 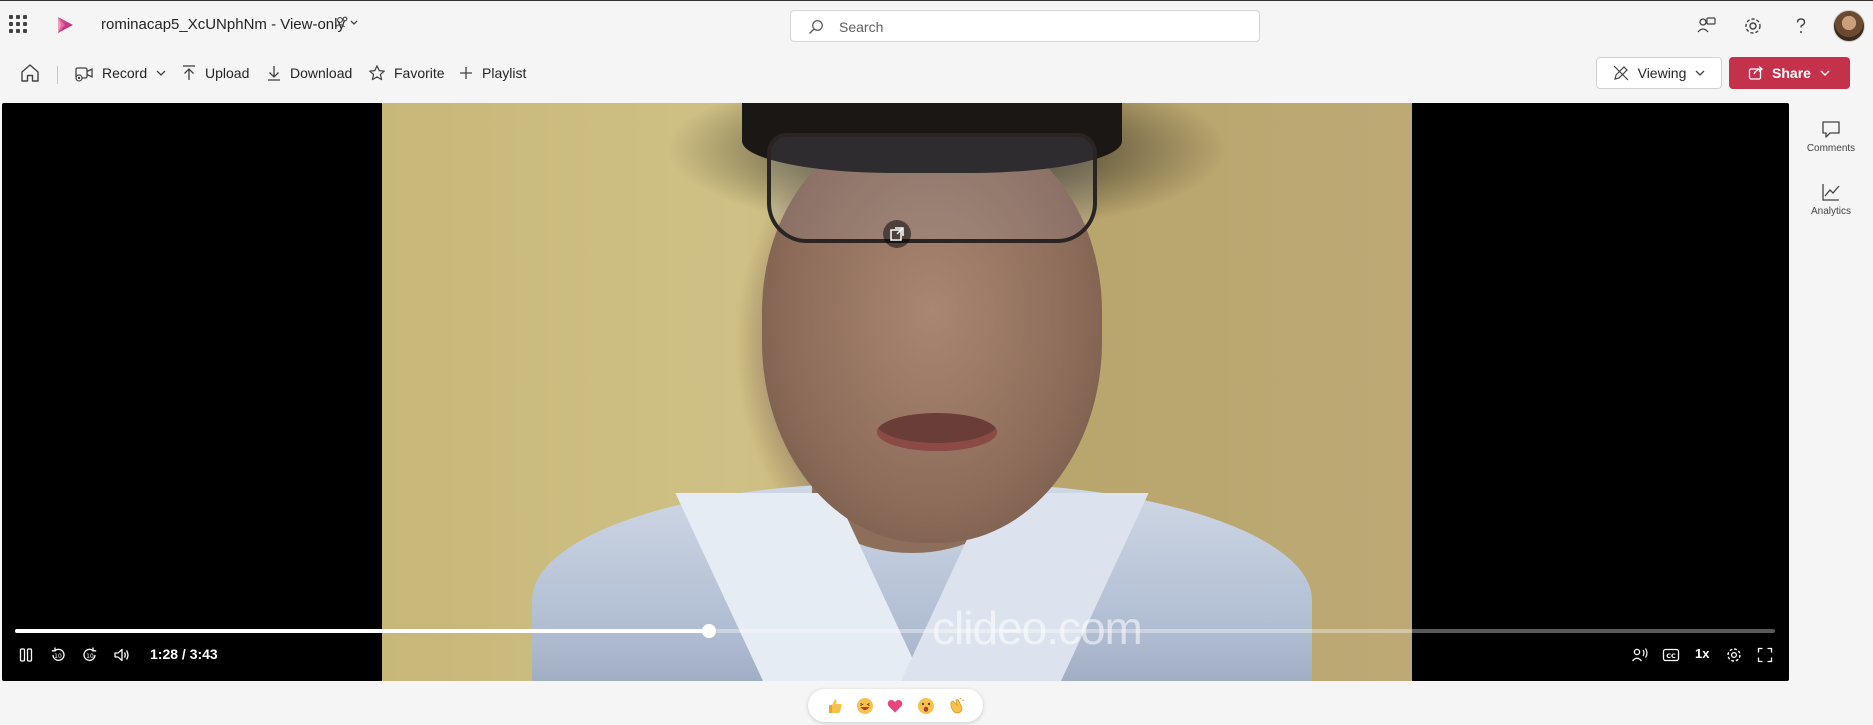 What do you see at coordinates (504, 73) in the screenshot?
I see `playlist-label: Playlist` at bounding box center [504, 73].